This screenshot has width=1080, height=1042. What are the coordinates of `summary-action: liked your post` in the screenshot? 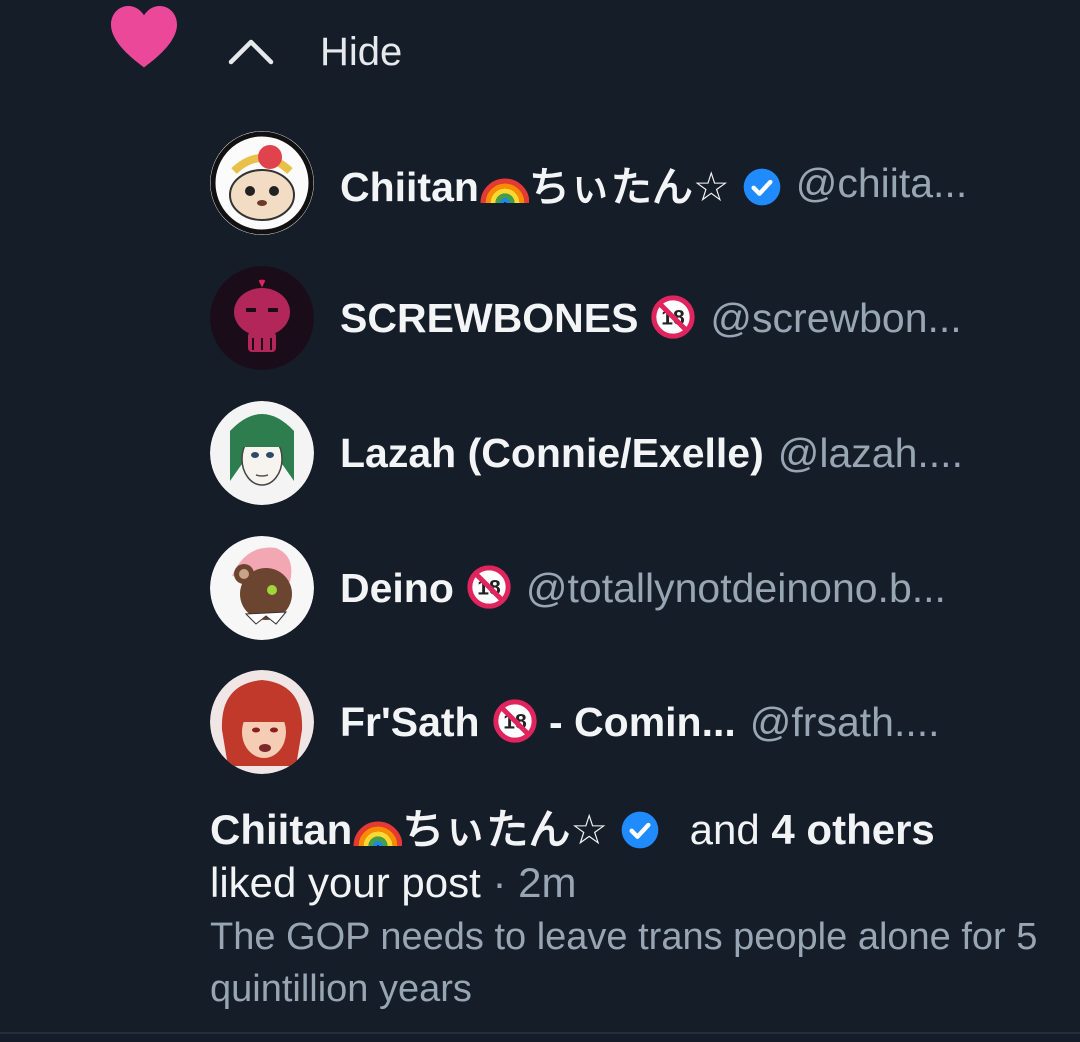 It's located at (345, 882).